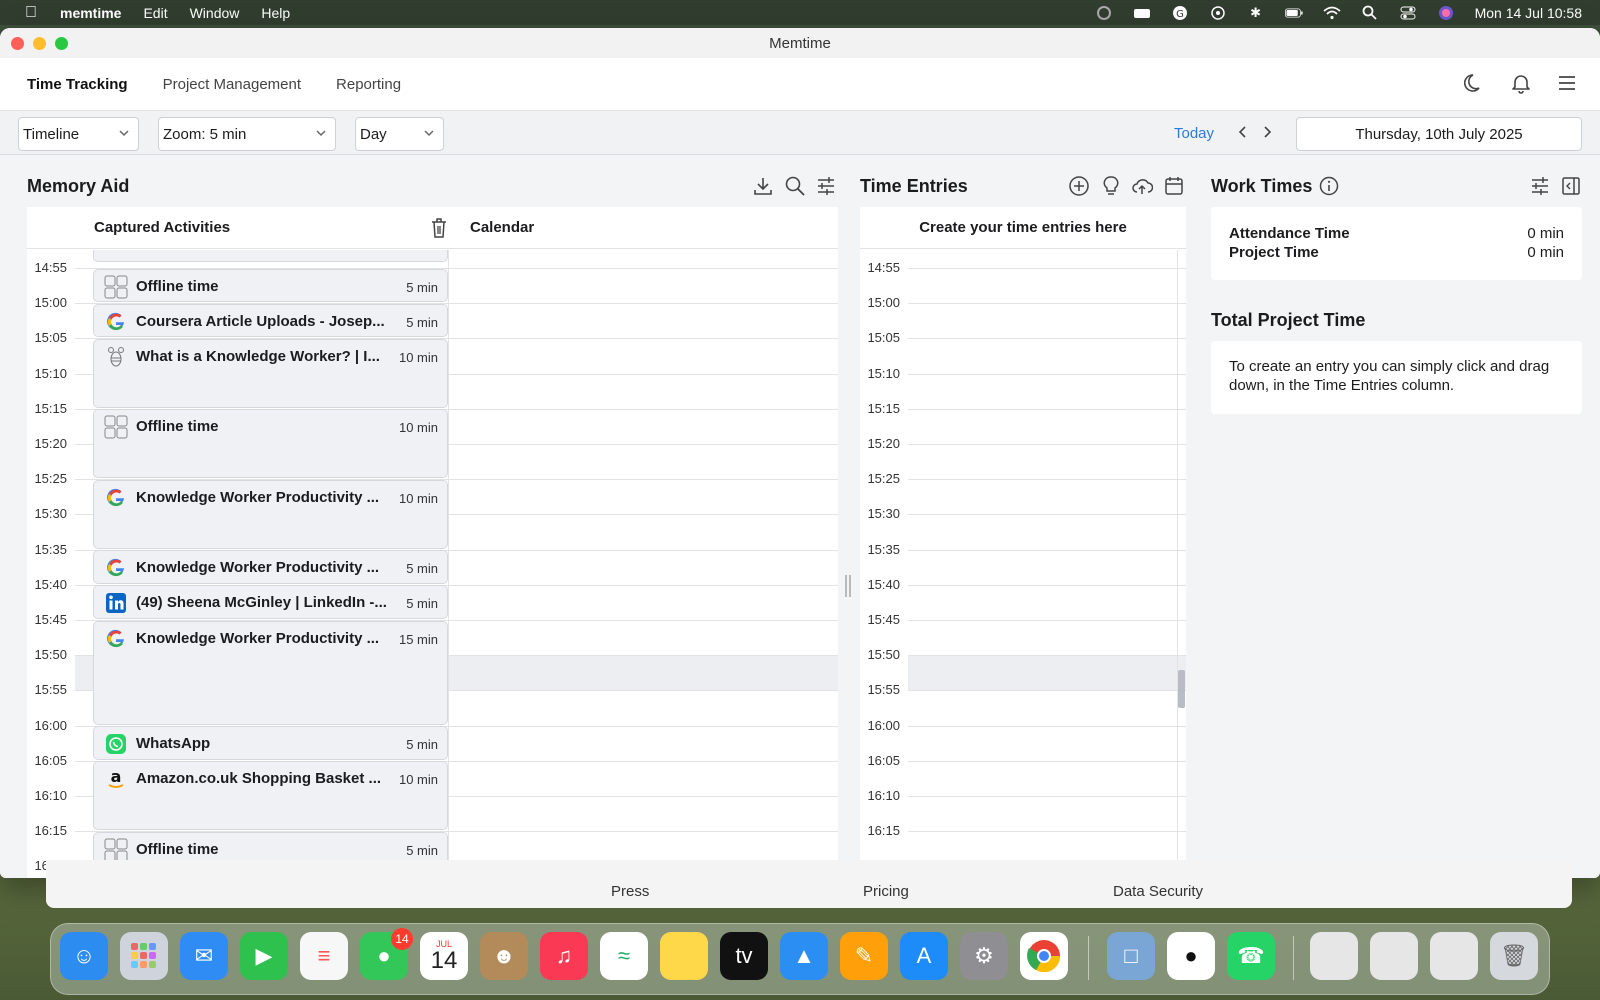 This screenshot has width=1600, height=1000. What do you see at coordinates (270, 373) in the screenshot?
I see `captured-activity-block: What is a Knowledge Worker? | I... 10 min` at bounding box center [270, 373].